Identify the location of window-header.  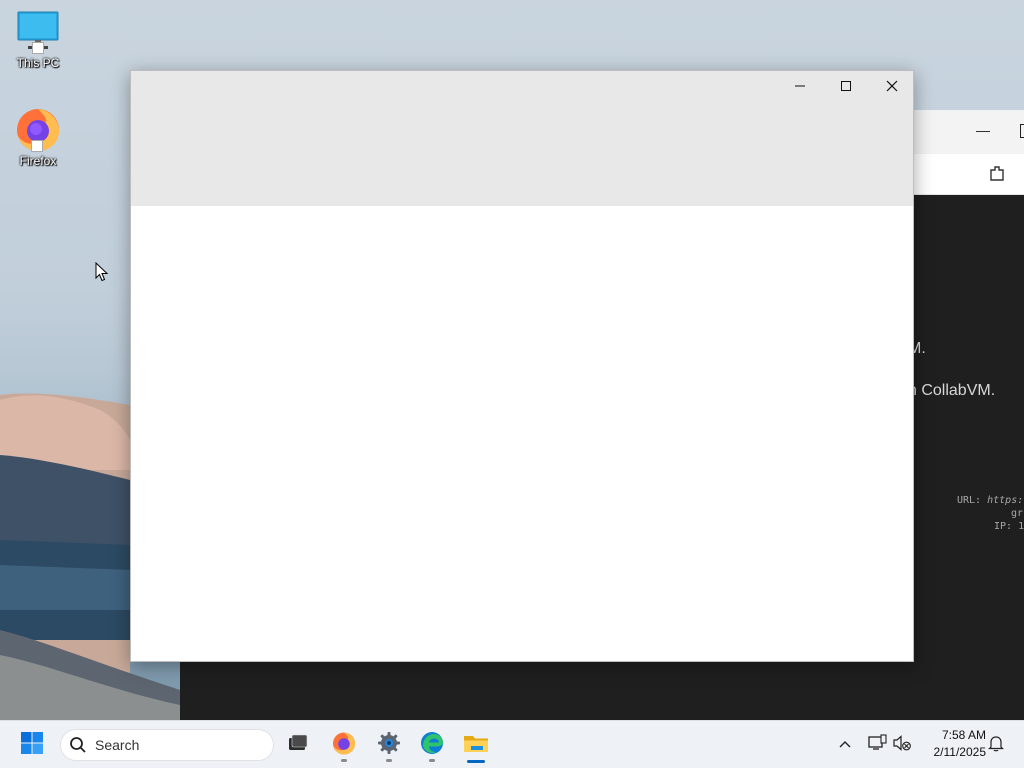
(522, 138).